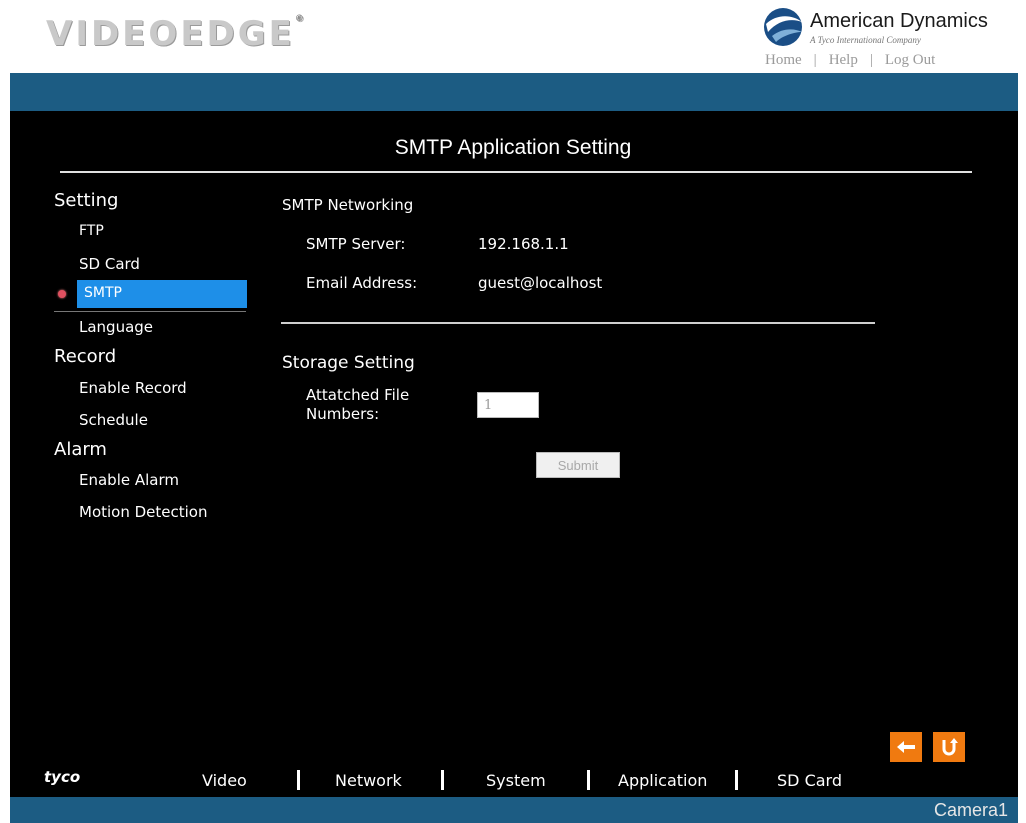 This screenshot has height=823, width=1026. What do you see at coordinates (358, 395) in the screenshot?
I see `attached-file-numbers-label-line1: Attatched File` at bounding box center [358, 395].